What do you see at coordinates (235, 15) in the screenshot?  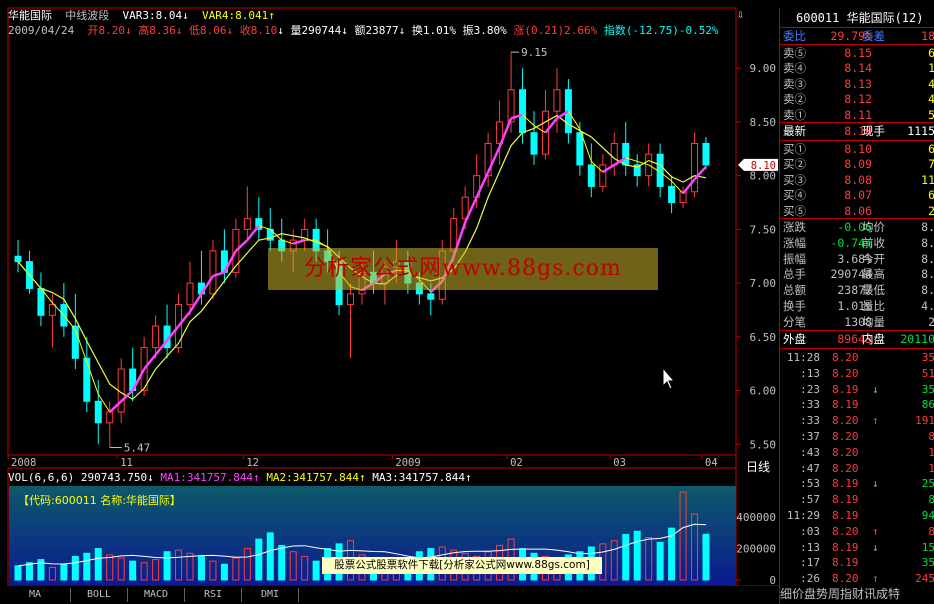 I see `var4-value: VAR4:8.041` at bounding box center [235, 15].